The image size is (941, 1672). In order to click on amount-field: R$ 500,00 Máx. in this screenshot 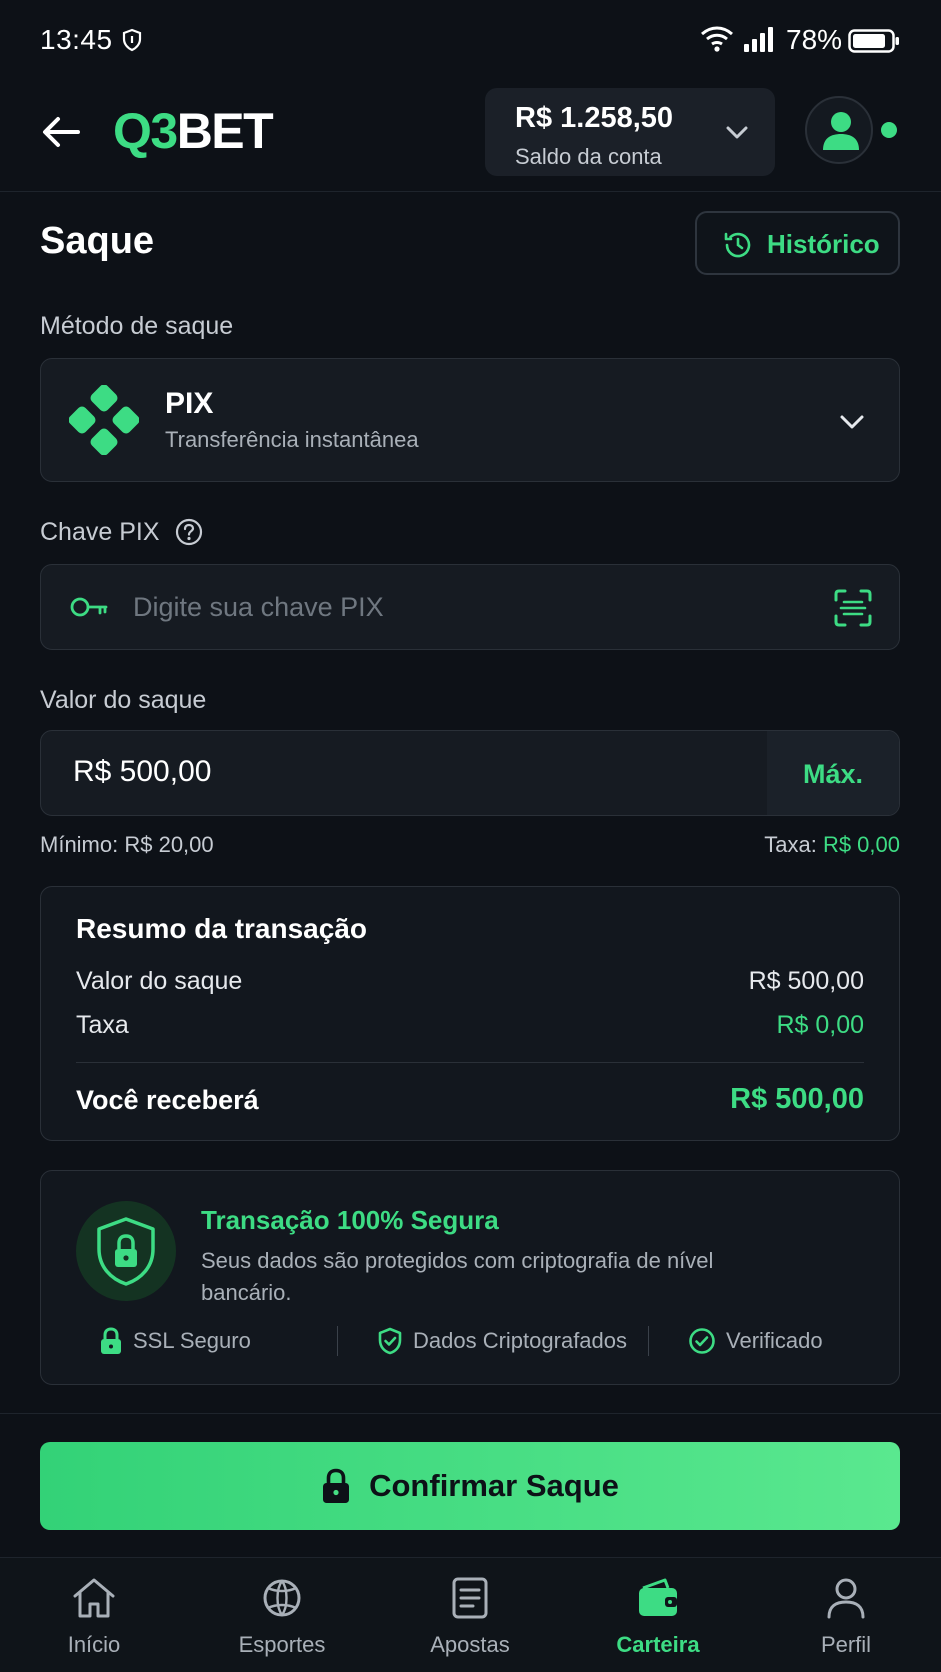, I will do `click(470, 773)`.